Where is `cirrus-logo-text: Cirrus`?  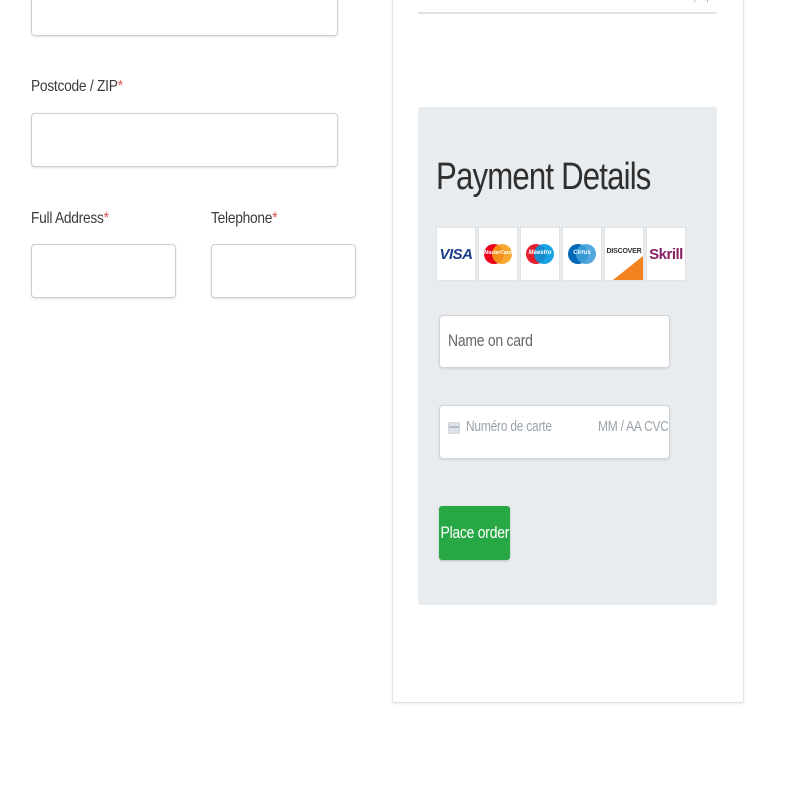 cirrus-logo-text: Cirrus is located at coordinates (582, 253).